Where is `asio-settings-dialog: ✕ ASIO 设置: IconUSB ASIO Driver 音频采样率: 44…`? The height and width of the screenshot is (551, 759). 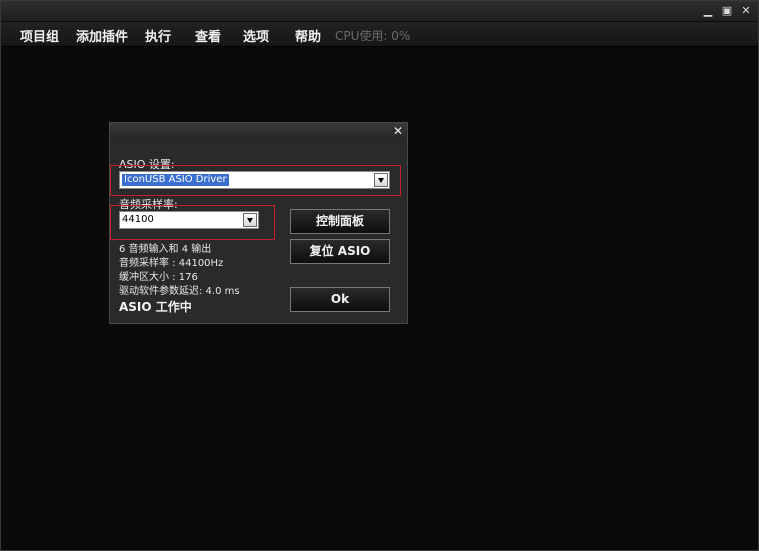
asio-settings-dialog: ✕ ASIO 设置: IconUSB ASIO Driver 音频采样率: 44… is located at coordinates (258, 223).